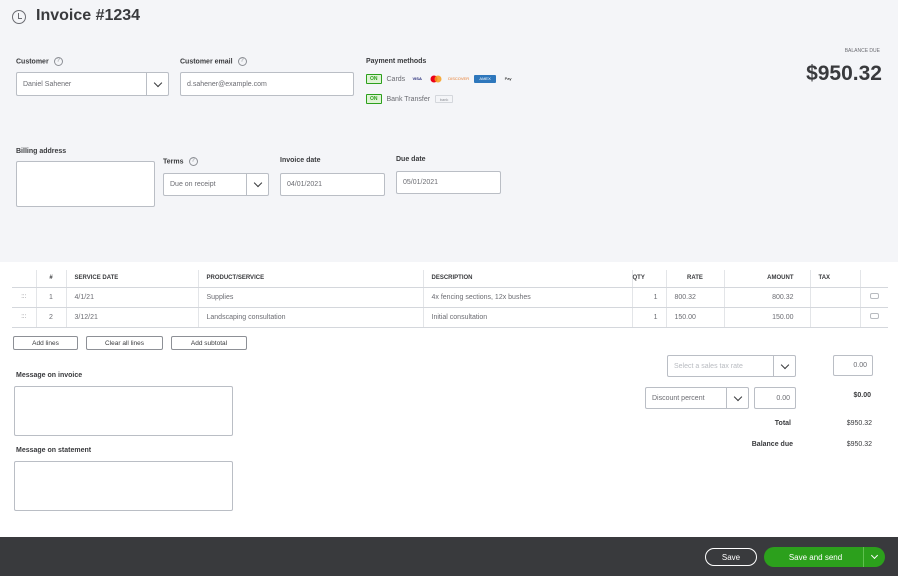  What do you see at coordinates (374, 99) in the screenshot?
I see `bank-transfer-toggle: ON` at bounding box center [374, 99].